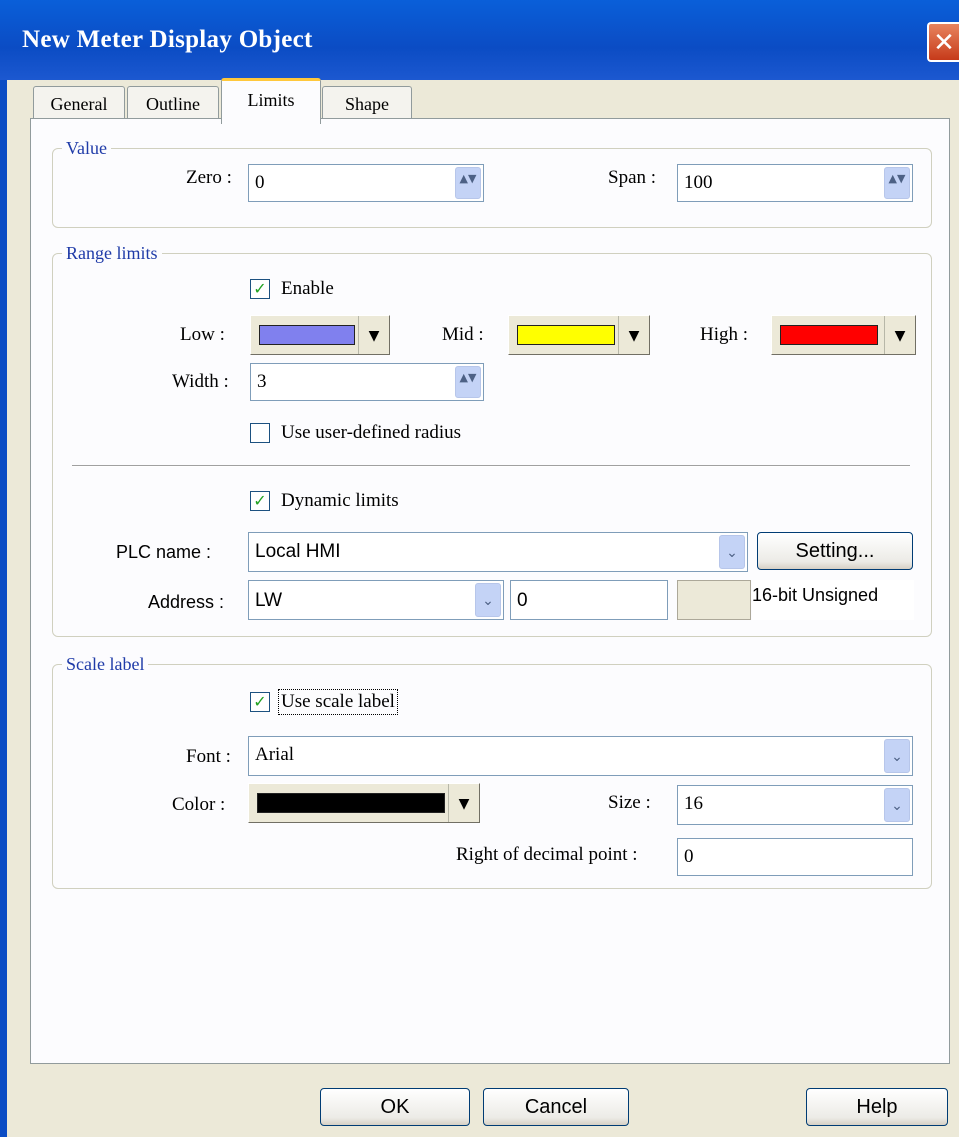  I want to click on address-number-input: 0, so click(589, 600).